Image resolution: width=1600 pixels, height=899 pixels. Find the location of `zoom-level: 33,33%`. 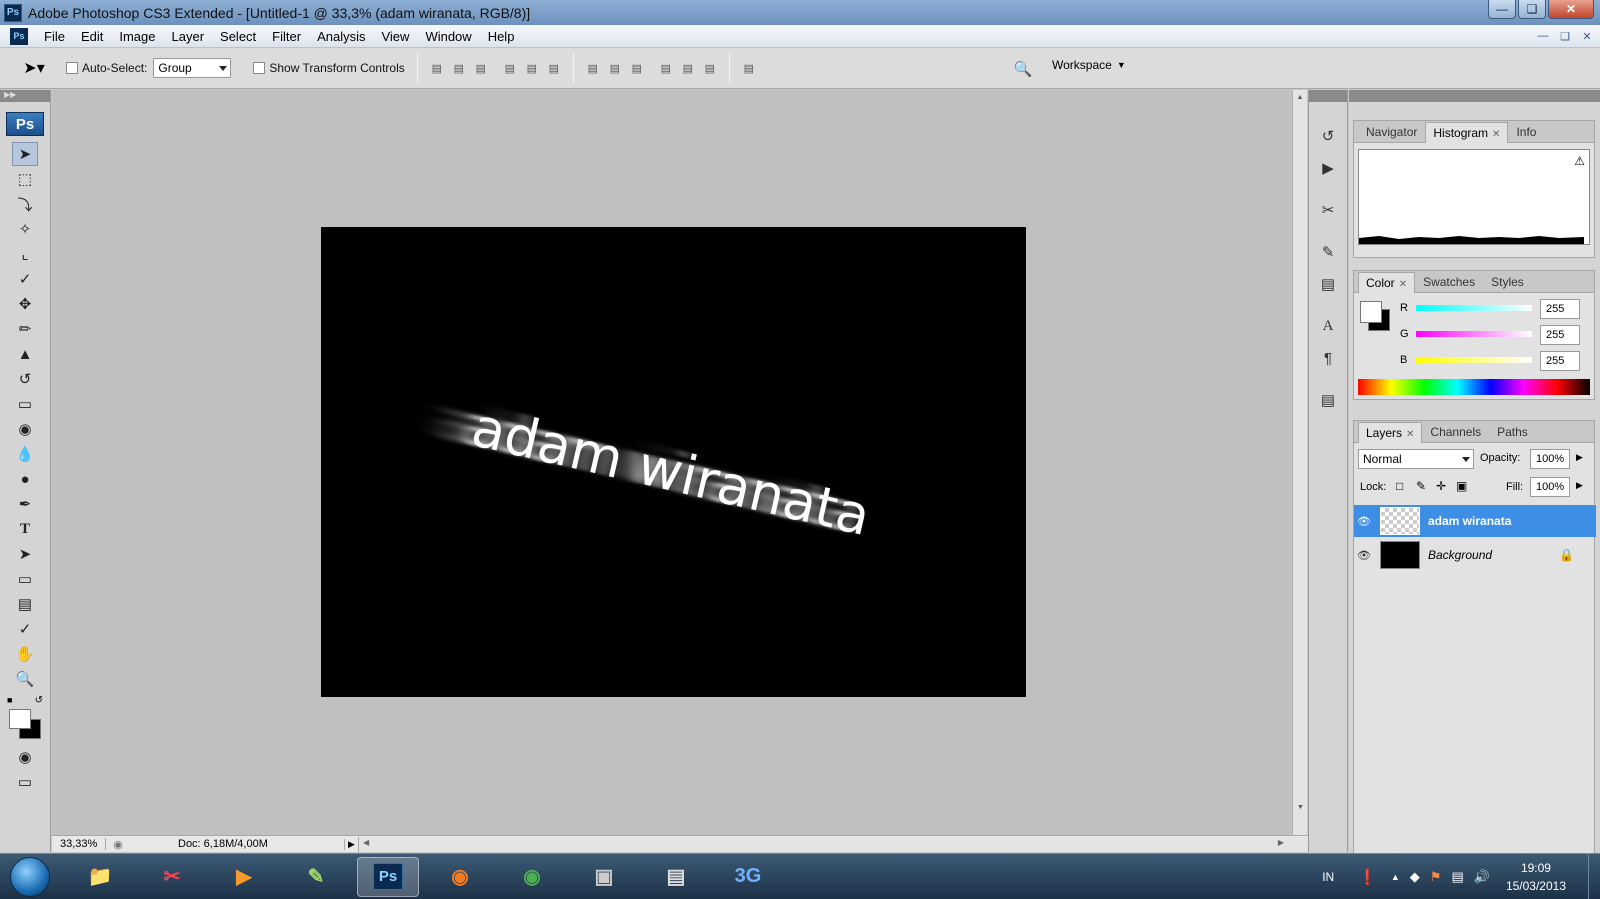

zoom-level: 33,33% is located at coordinates (79, 844).